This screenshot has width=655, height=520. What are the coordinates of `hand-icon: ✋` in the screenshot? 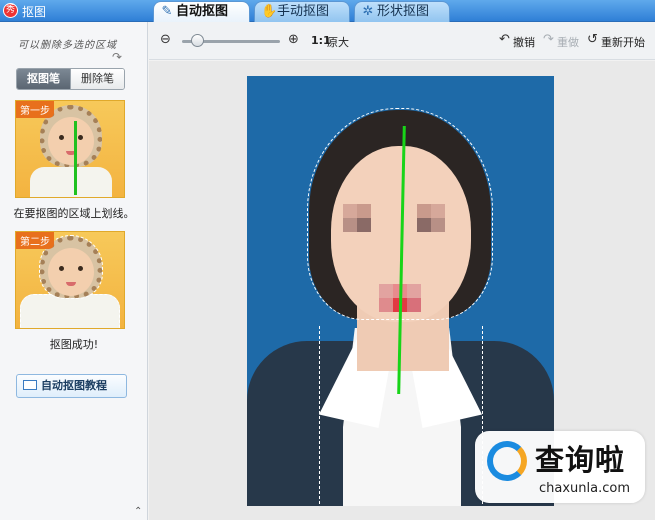 It's located at (269, 11).